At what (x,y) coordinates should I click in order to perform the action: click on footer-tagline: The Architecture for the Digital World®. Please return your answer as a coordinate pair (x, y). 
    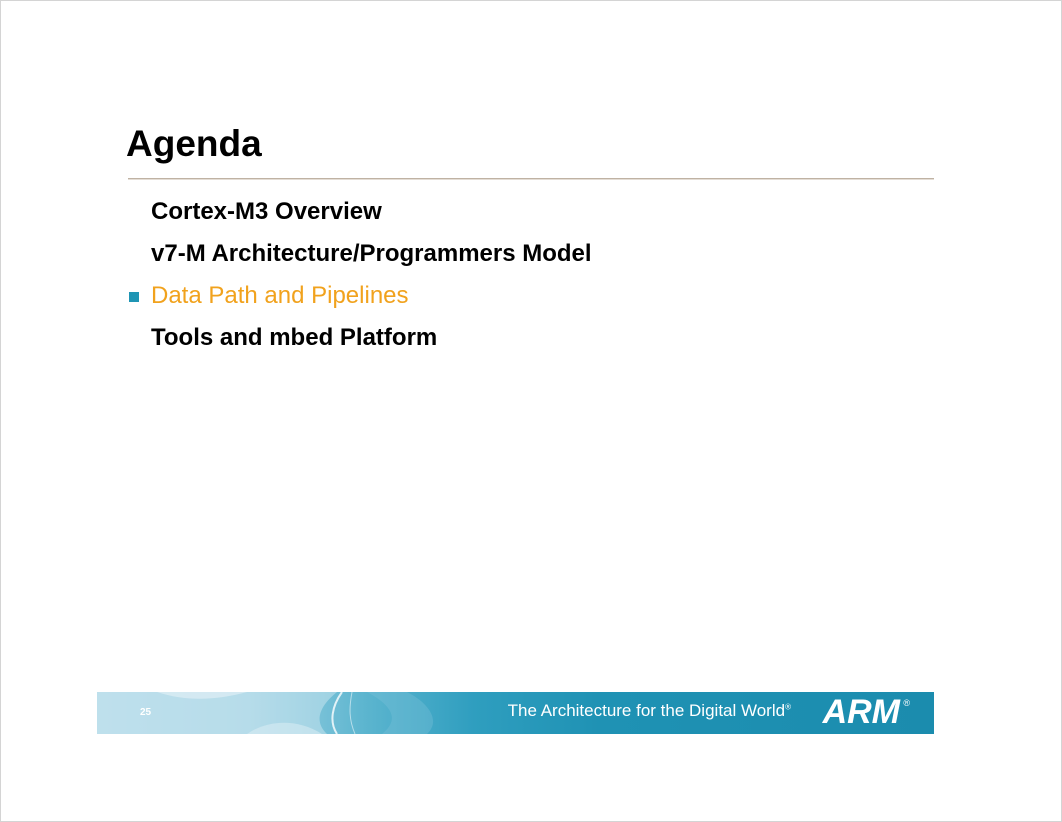
    Looking at the image, I should click on (649, 711).